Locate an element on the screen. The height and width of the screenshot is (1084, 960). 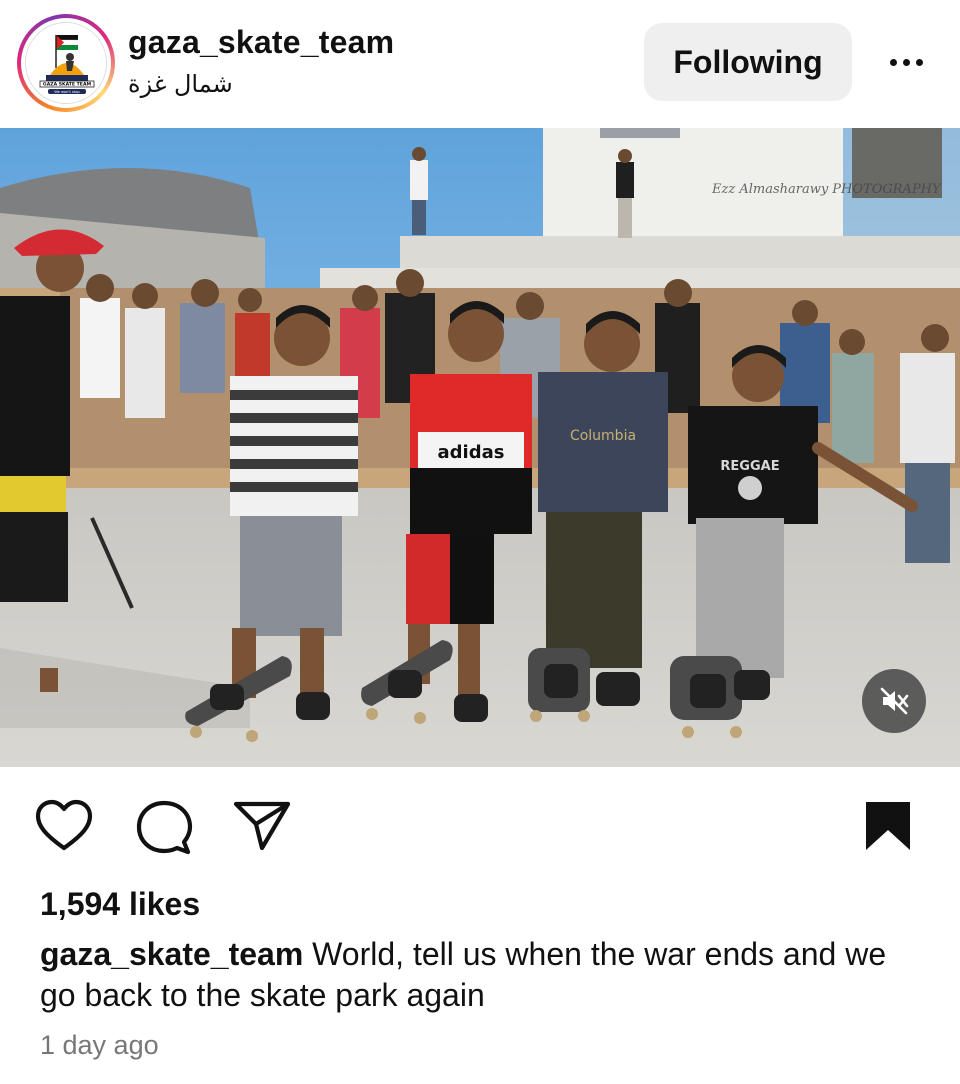
bookmark-icon is located at coordinates (888, 826).